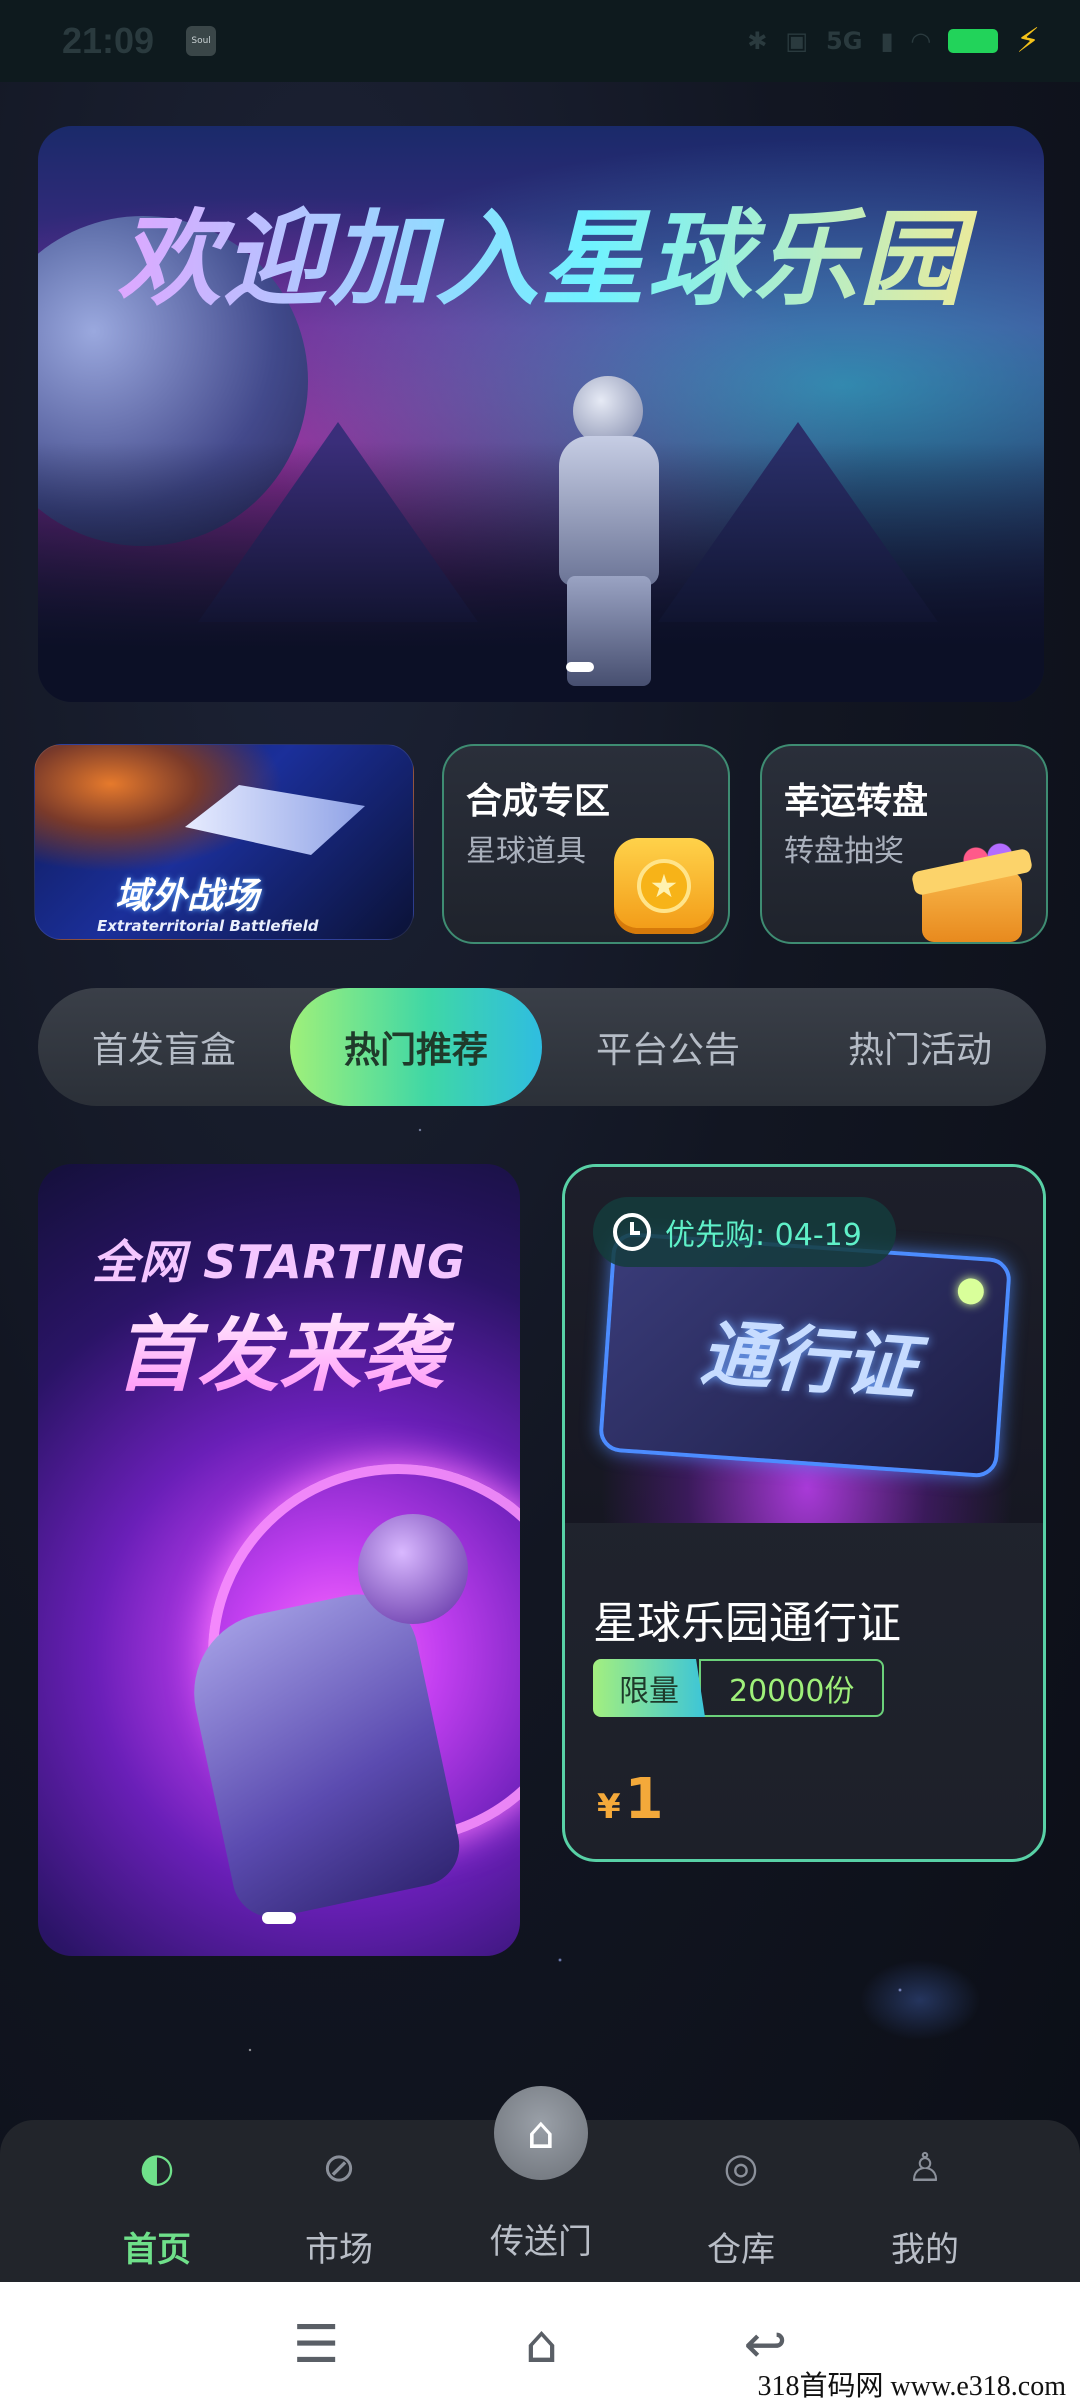  What do you see at coordinates (526, 851) in the screenshot?
I see `synth-subtitle: 星球道具` at bounding box center [526, 851].